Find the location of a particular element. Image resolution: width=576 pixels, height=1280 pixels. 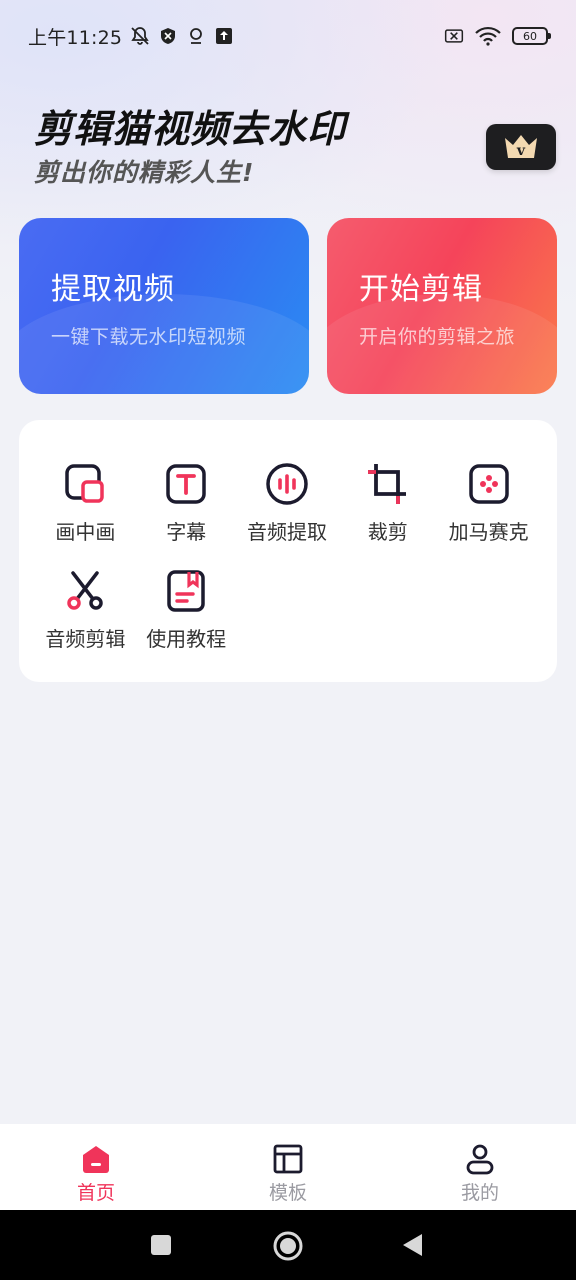

tool-label: 加马赛克 is located at coordinates (488, 532).